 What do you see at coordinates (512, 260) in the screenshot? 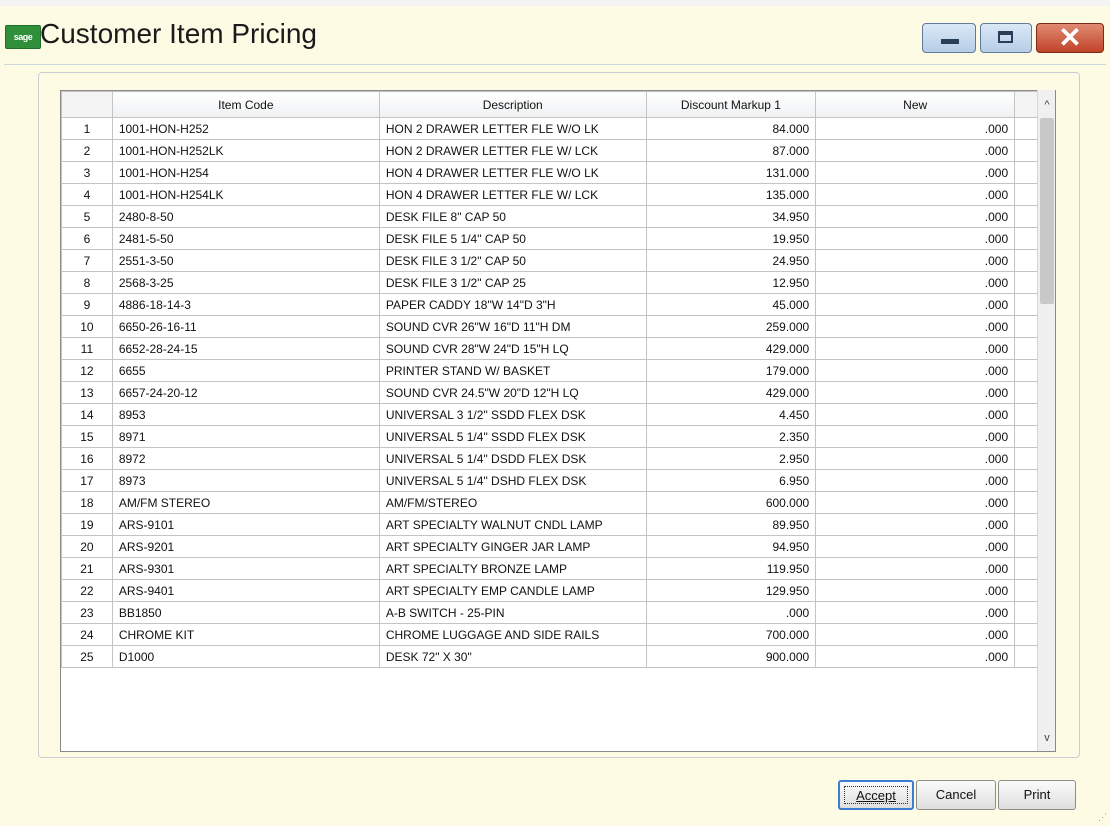
I see `description-cell: DESK FILE 3 1/2" CAP 50` at bounding box center [512, 260].